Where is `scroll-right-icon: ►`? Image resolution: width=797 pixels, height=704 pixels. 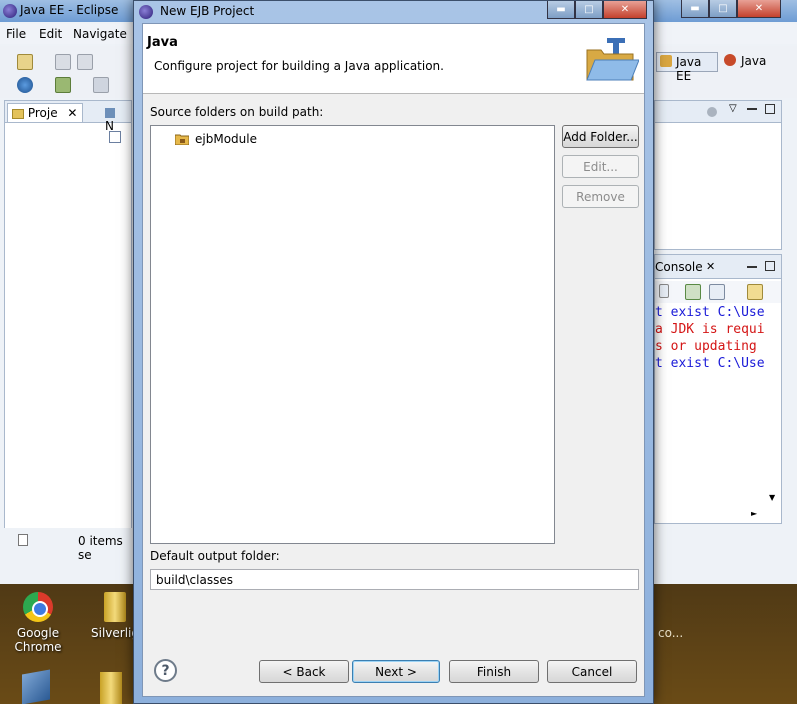
scroll-right-icon: ► is located at coordinates (754, 513).